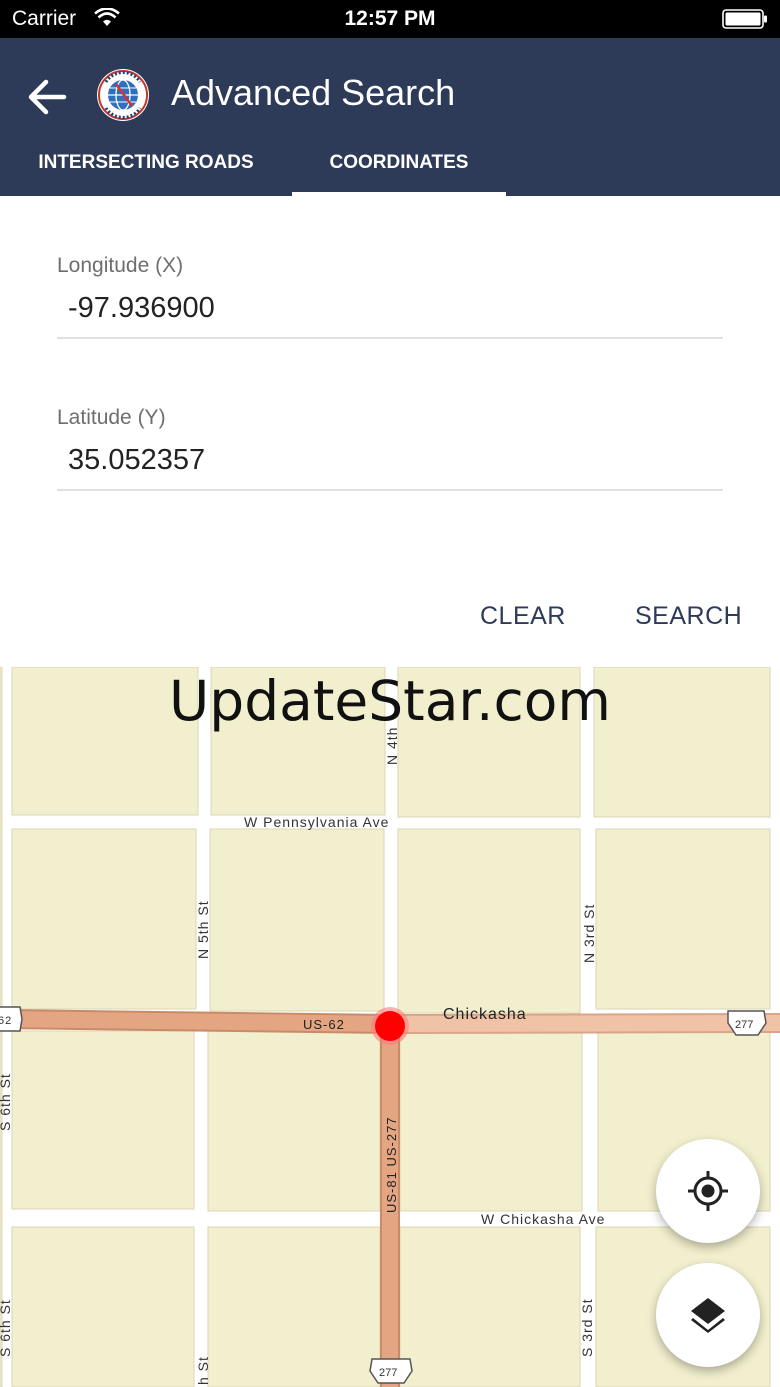 The width and height of the screenshot is (780, 1387). Describe the element at coordinates (485, 1014) in the screenshot. I see `label-chickasha: Chickasha` at that location.